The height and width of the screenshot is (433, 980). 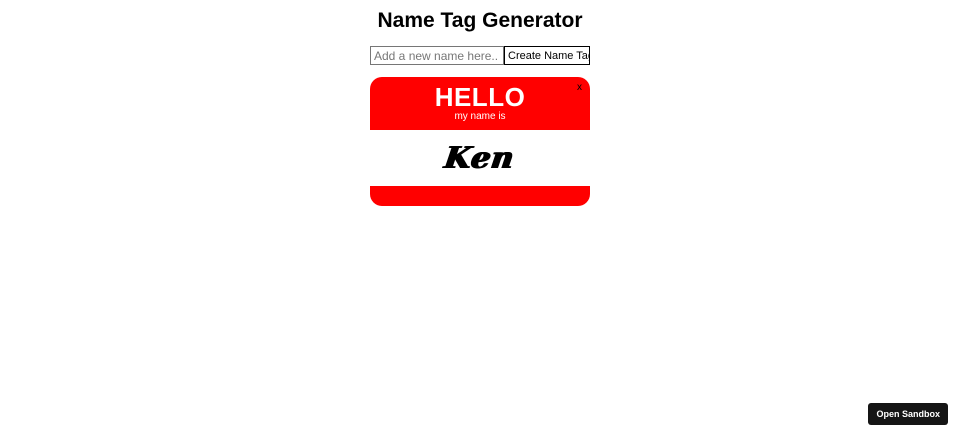 I want to click on name-tag-body: Ken, so click(x=480, y=158).